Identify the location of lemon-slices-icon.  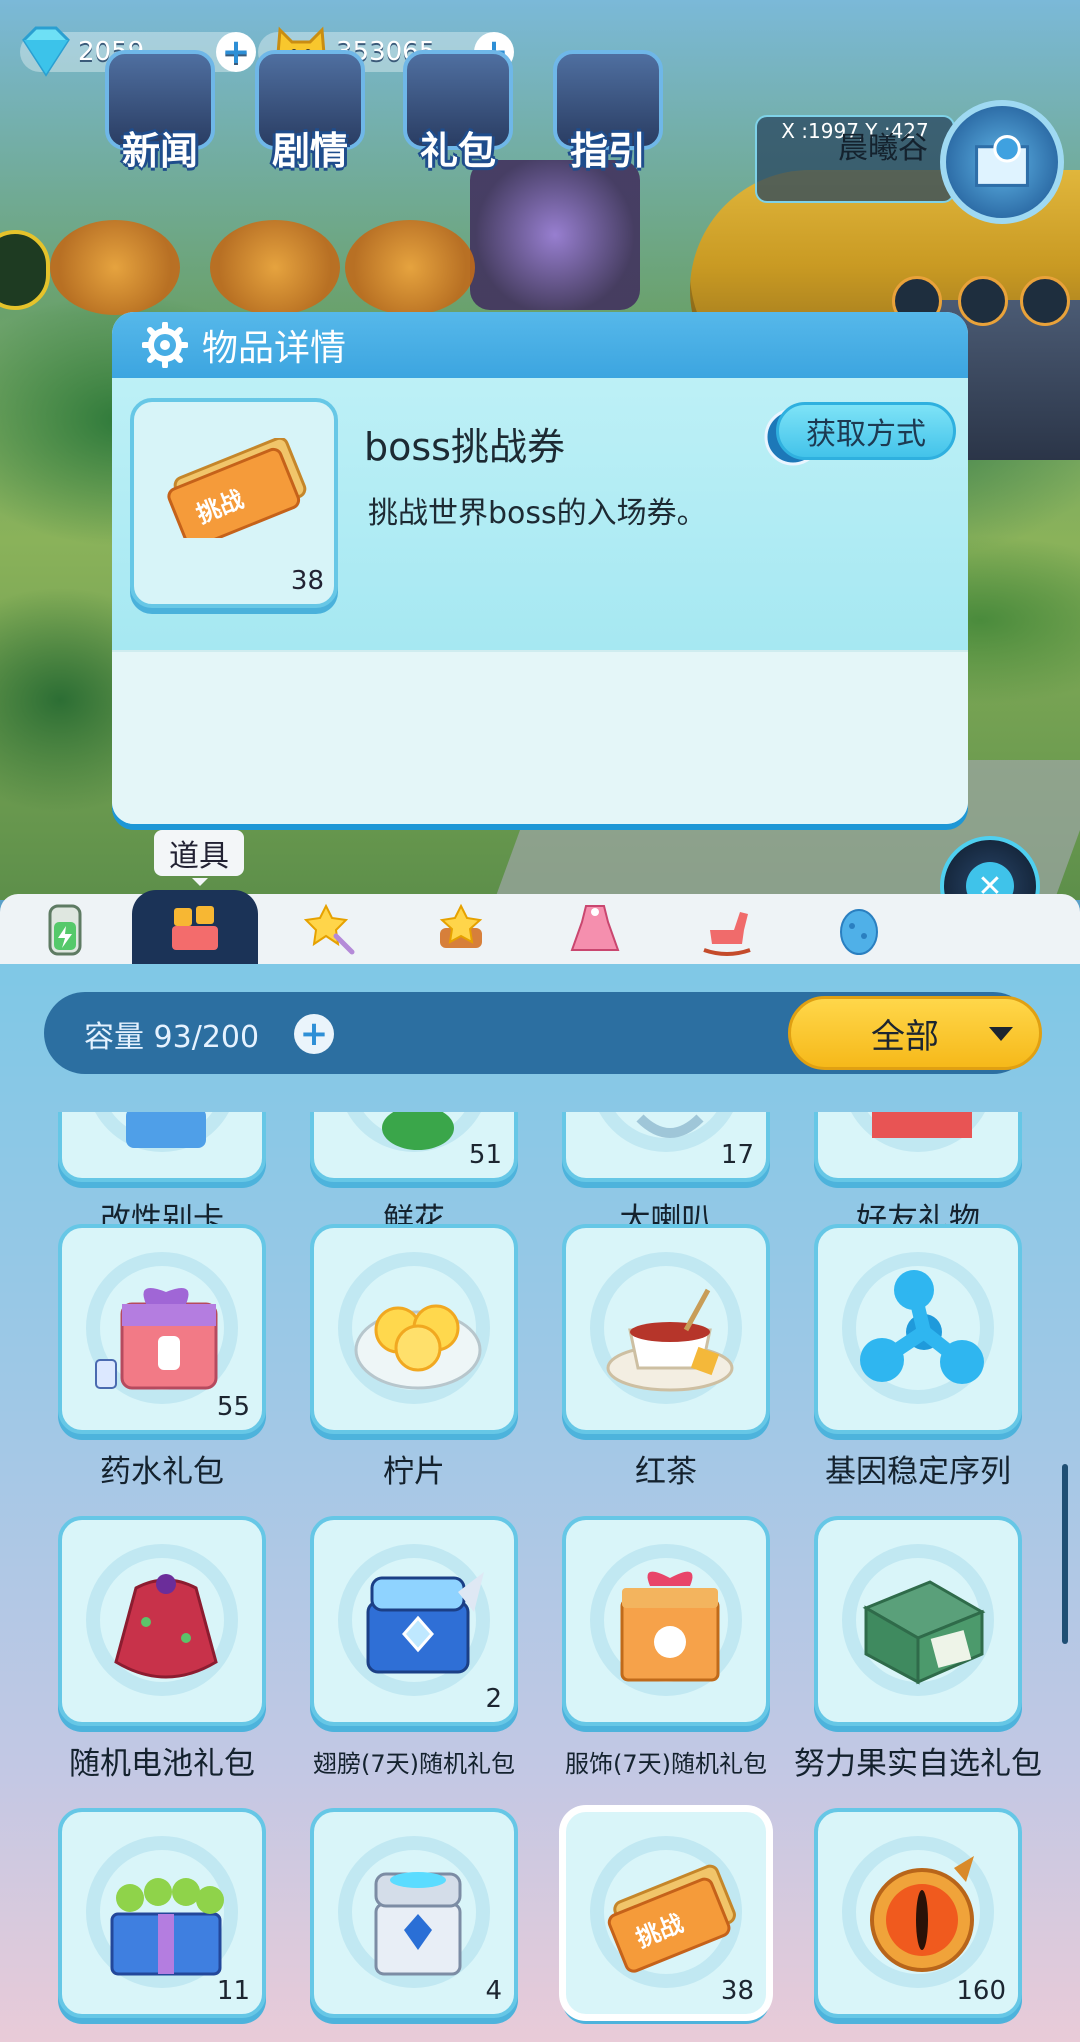
(418, 1347).